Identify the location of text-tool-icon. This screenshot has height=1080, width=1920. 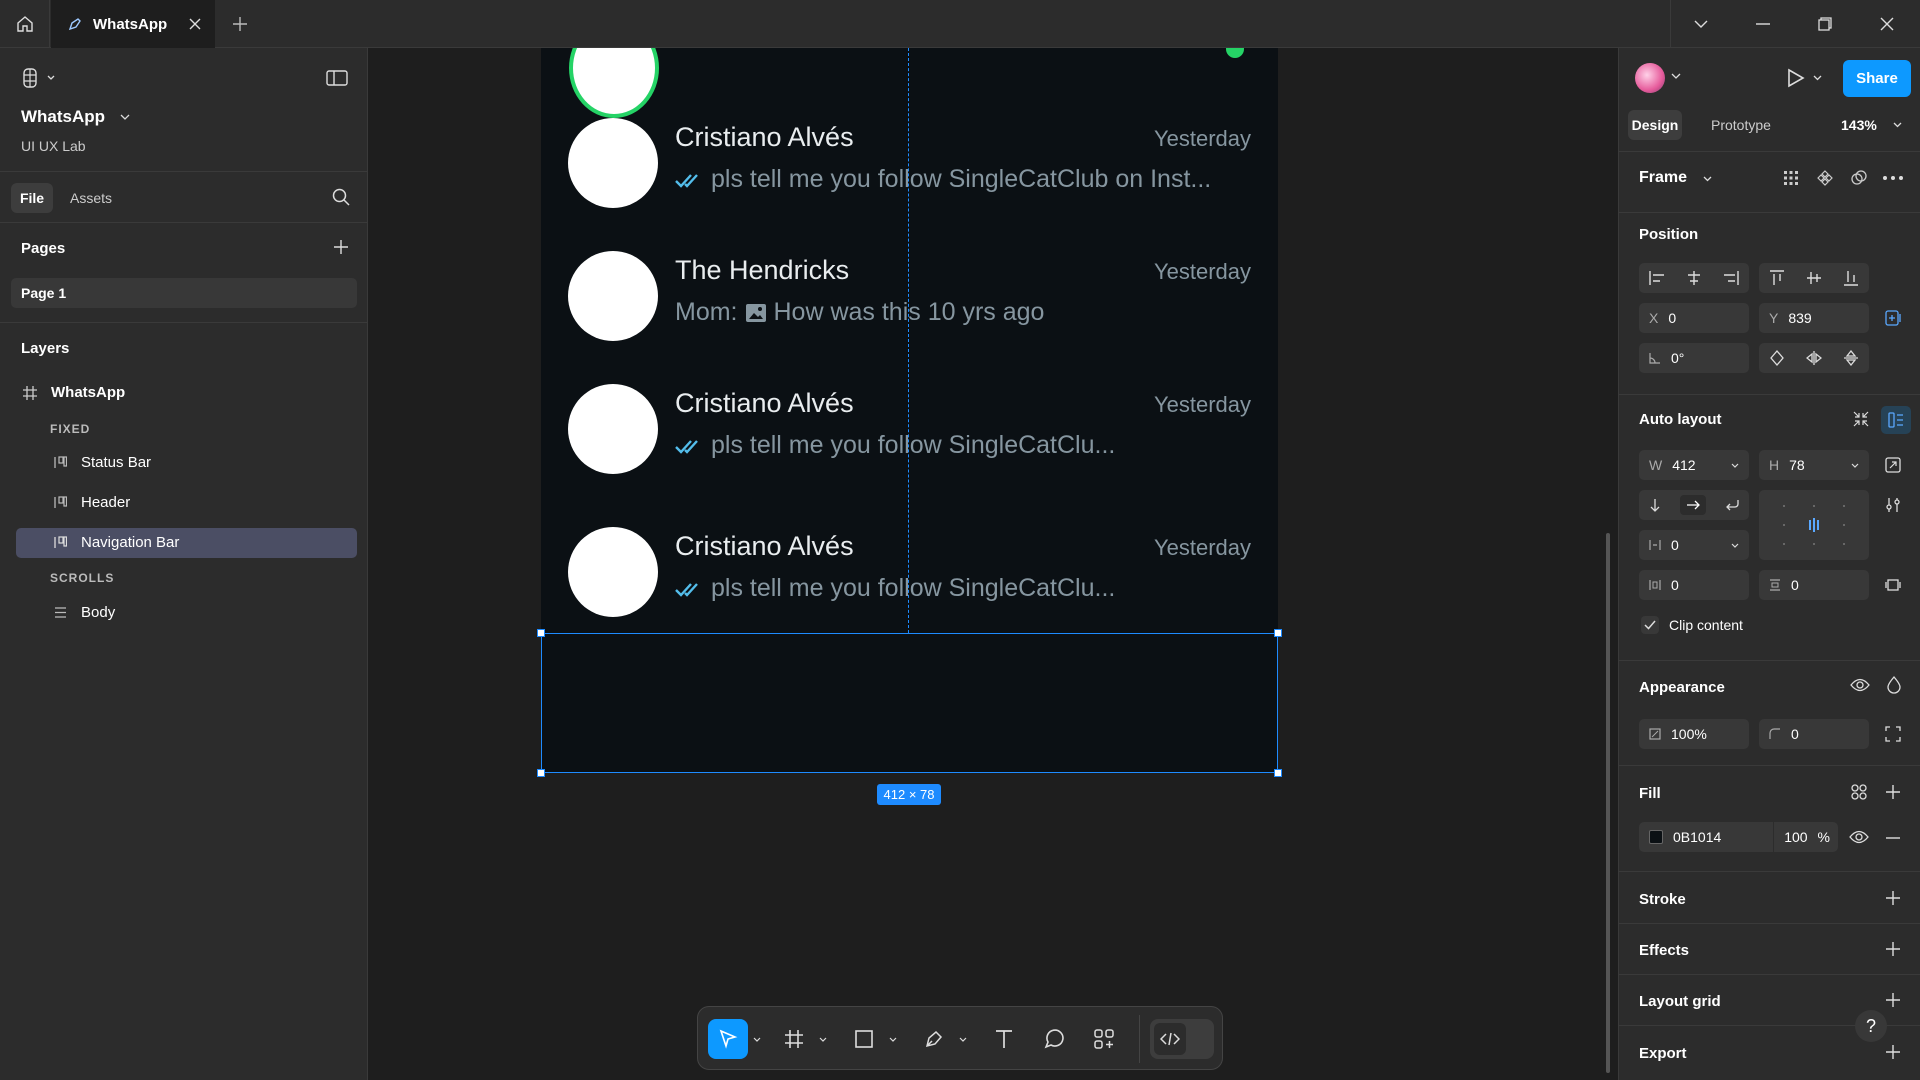
(1004, 1039).